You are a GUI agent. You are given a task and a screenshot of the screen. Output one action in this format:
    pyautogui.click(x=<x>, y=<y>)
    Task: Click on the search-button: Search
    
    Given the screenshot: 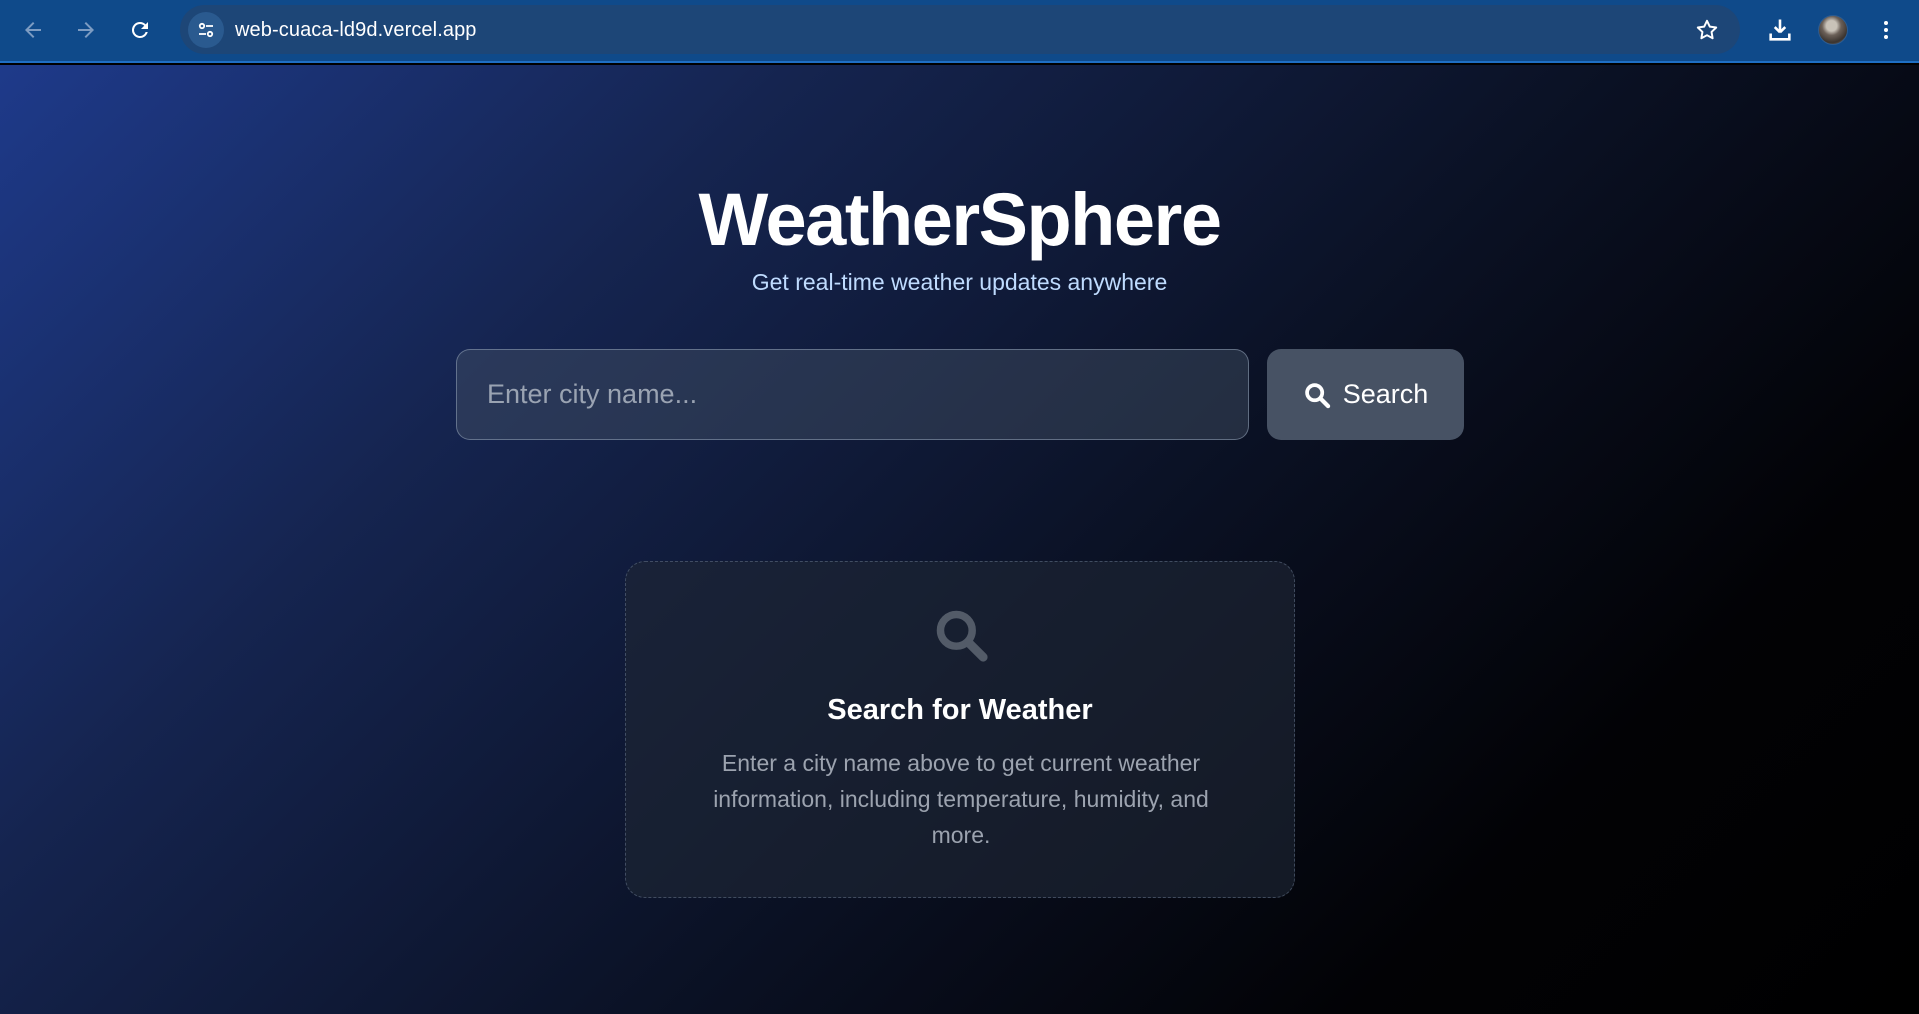 What is the action you would take?
    pyautogui.click(x=1365, y=394)
    